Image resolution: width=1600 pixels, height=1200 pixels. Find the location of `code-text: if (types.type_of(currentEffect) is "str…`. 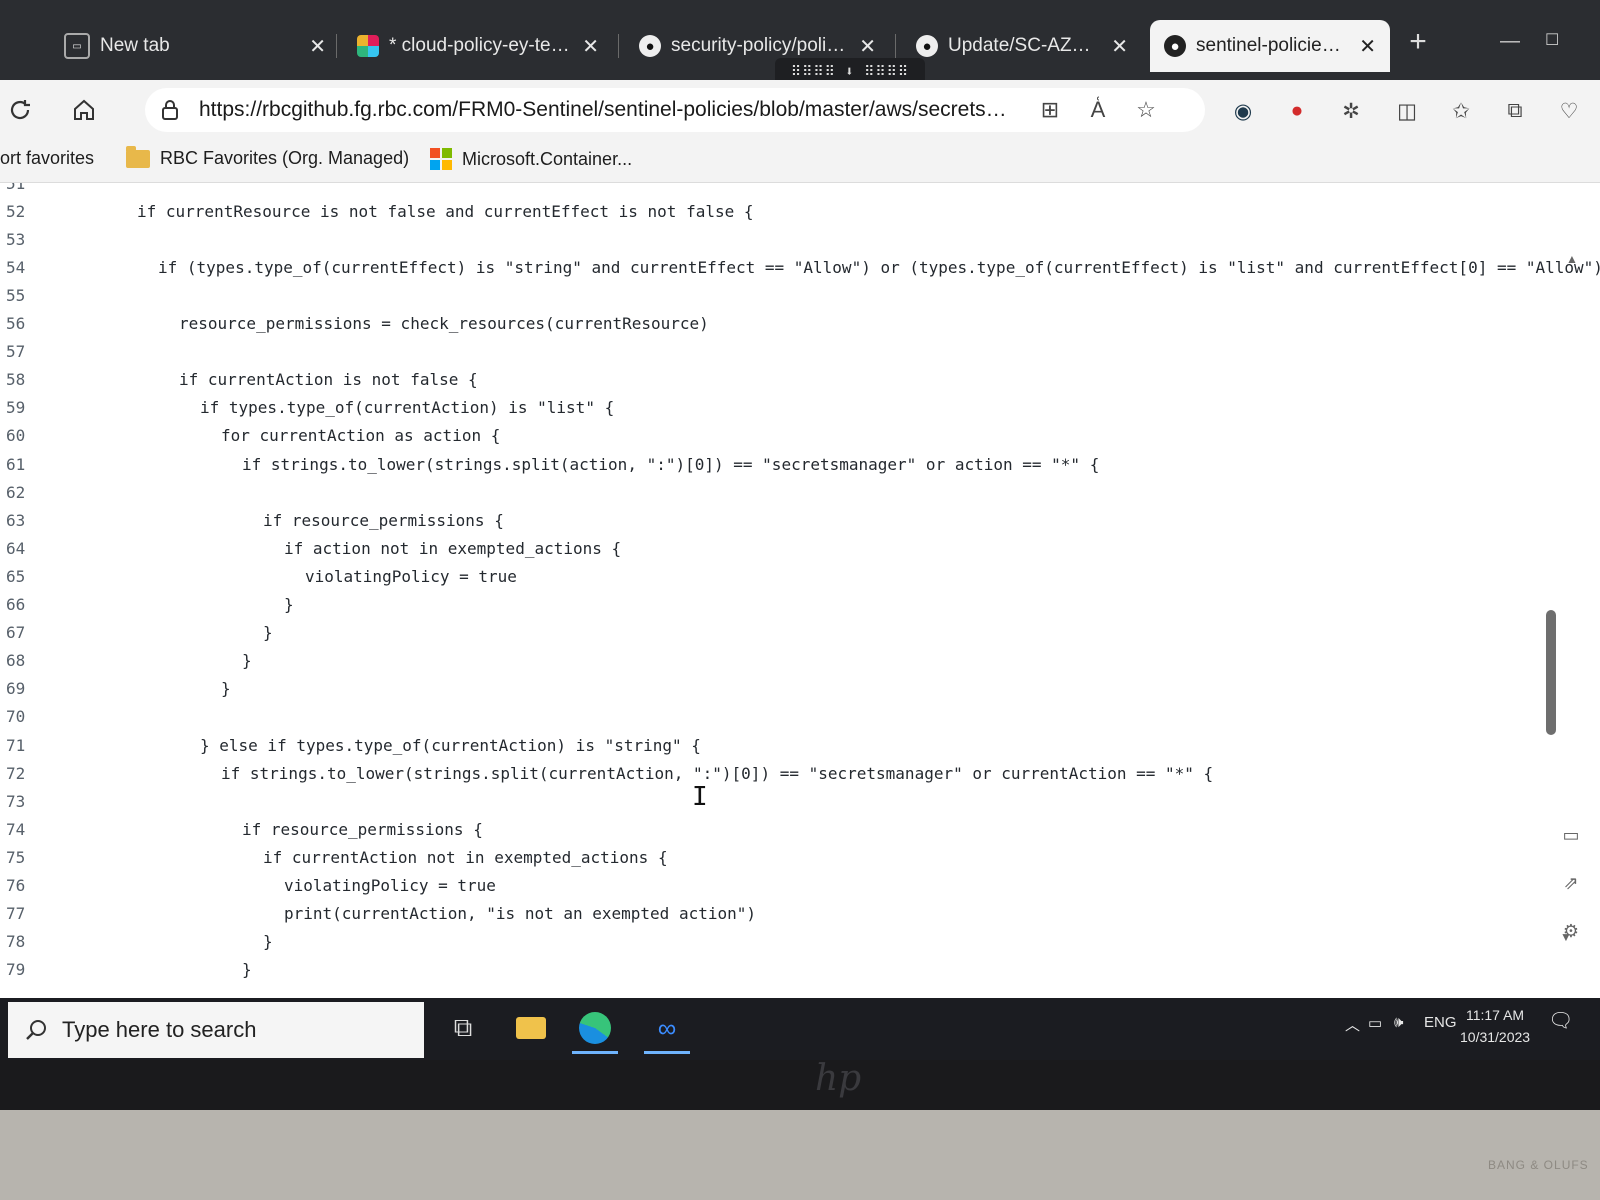

code-text: if (types.type_of(currentEffect) is "str… is located at coordinates (879, 267).